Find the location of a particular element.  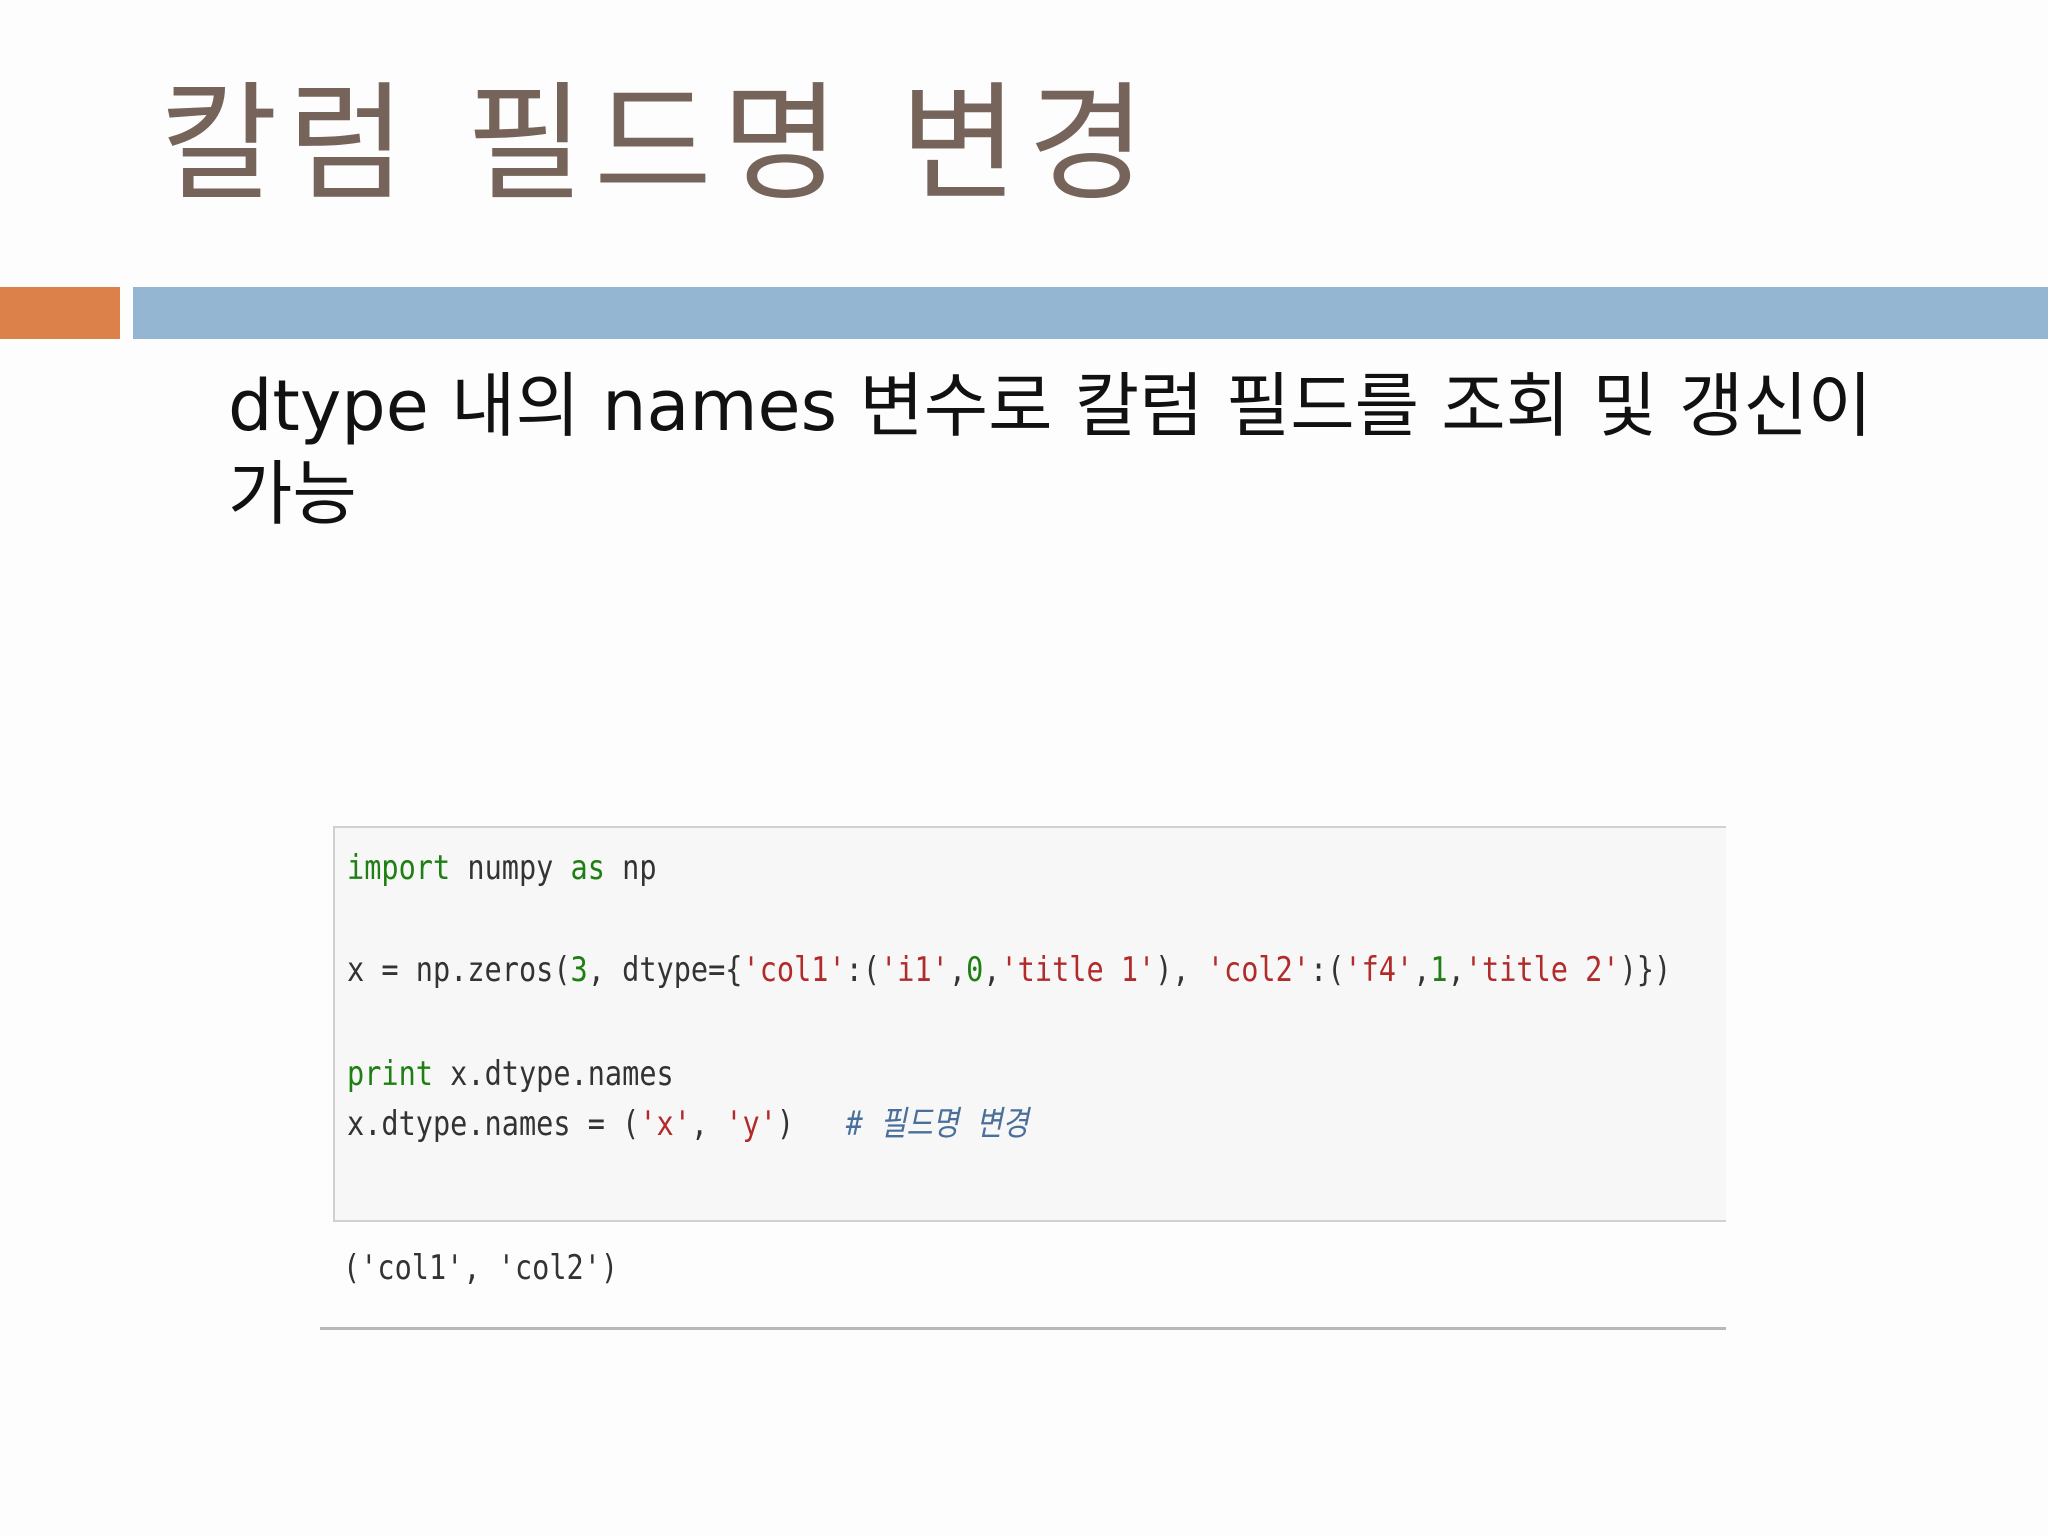

code-text: ) is located at coordinates (811, 1124).